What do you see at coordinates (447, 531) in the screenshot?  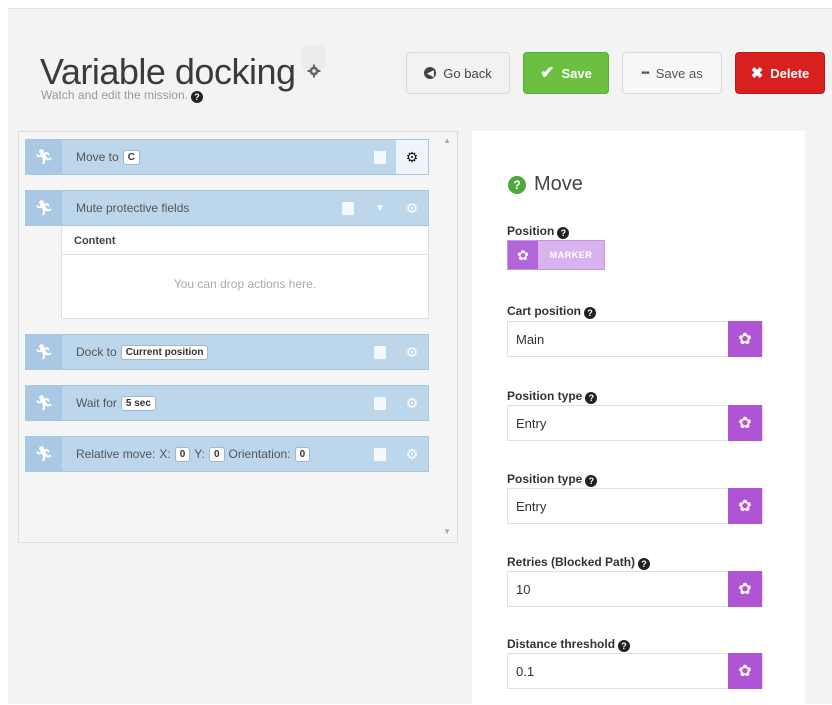 I see `scroll-down-icon: ▼` at bounding box center [447, 531].